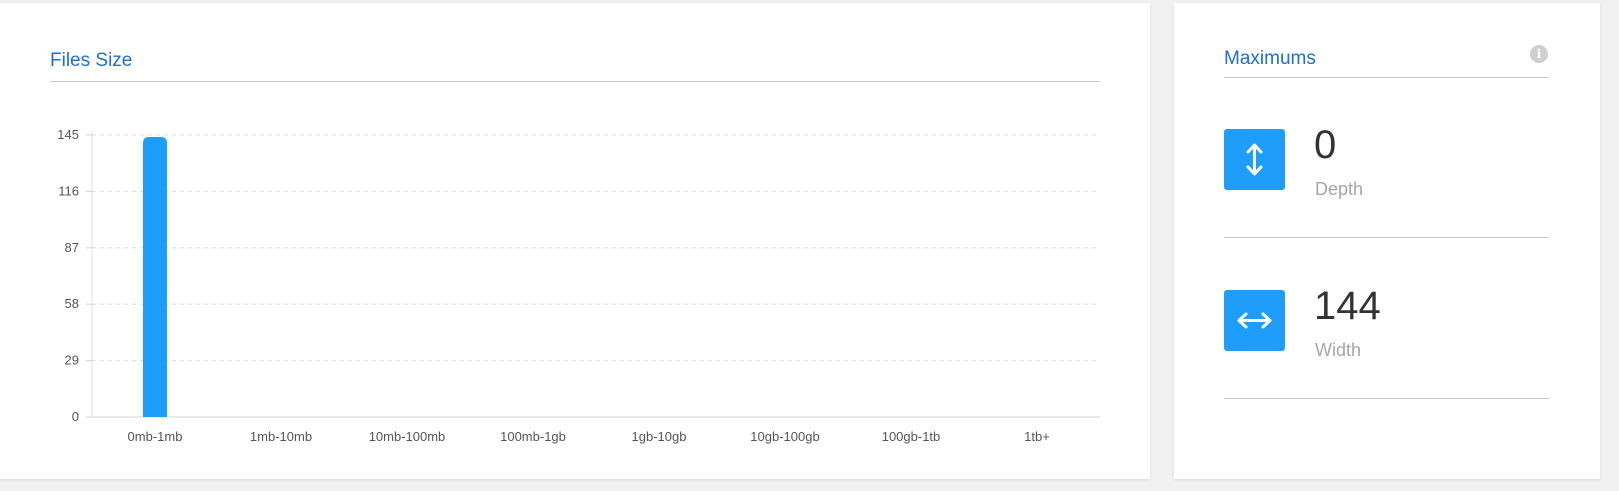 This screenshot has height=491, width=1619. What do you see at coordinates (1386, 398) in the screenshot?
I see `width-divider` at bounding box center [1386, 398].